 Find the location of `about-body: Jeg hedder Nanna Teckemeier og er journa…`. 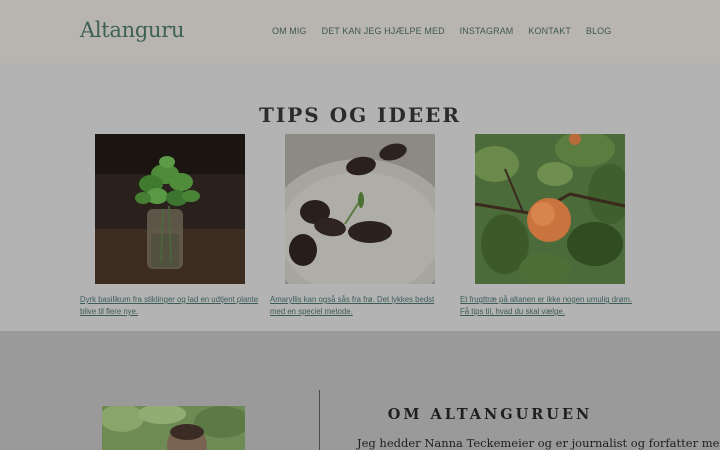

about-body: Jeg hedder Nanna Teckemeier og er journa… is located at coordinates (538, 443).